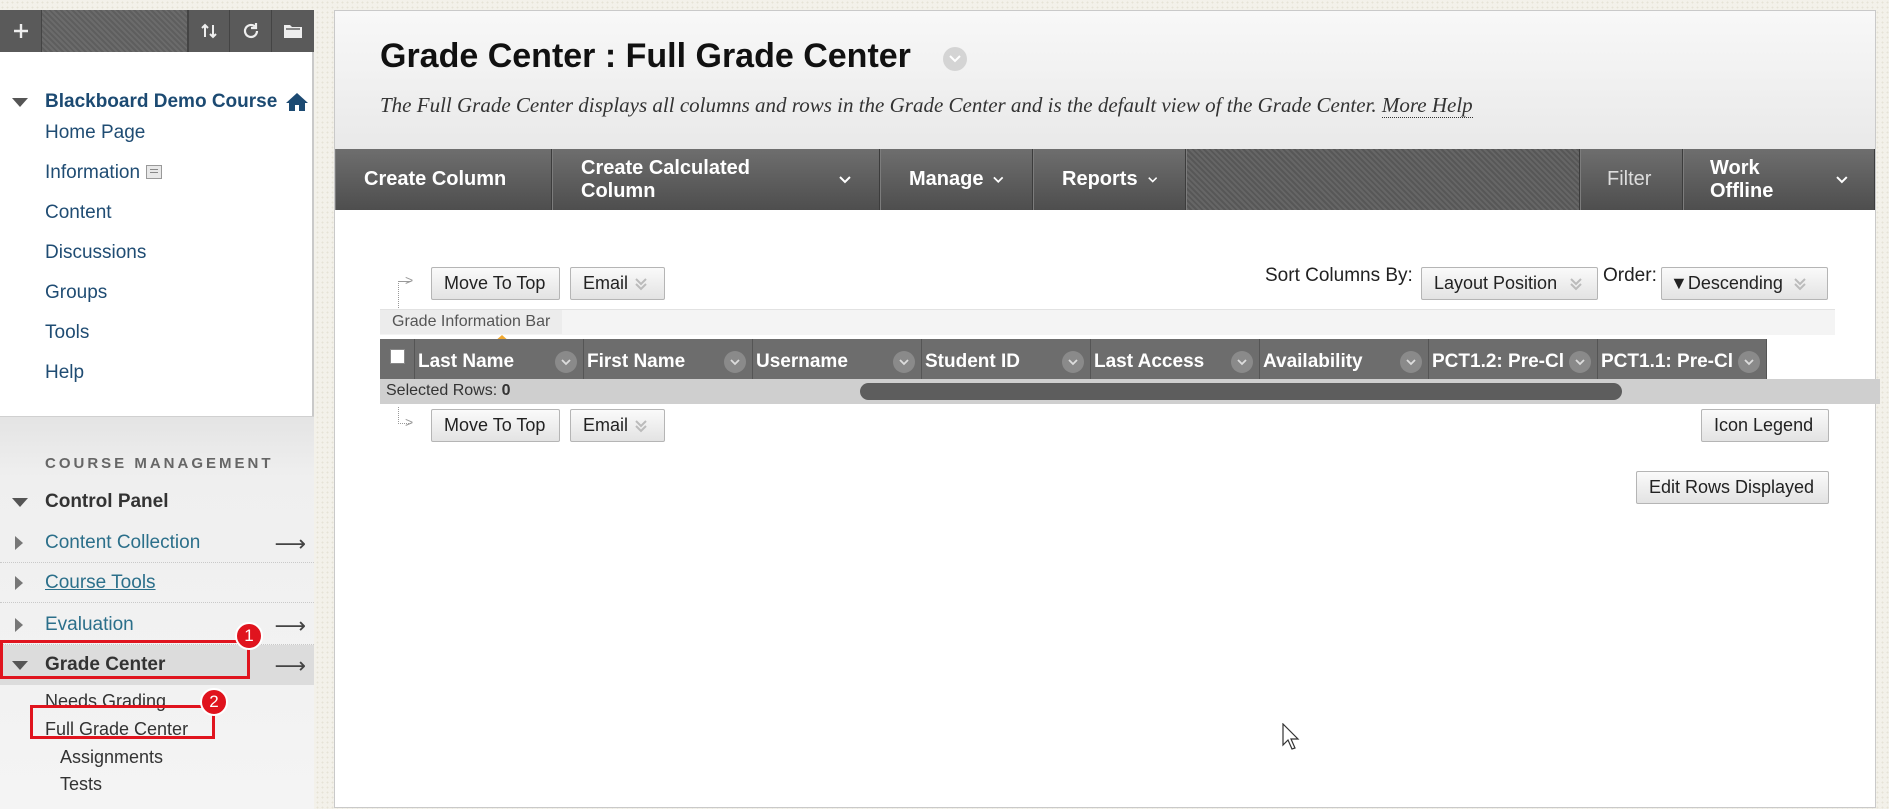 The width and height of the screenshot is (1889, 809). I want to click on move-to-top-button-bottom: Move To Top, so click(495, 425).